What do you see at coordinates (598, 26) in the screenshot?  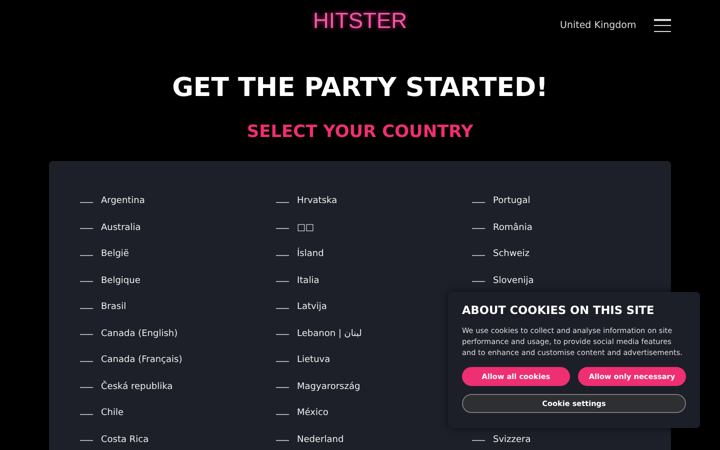 I see `region-link: United Kingdom` at bounding box center [598, 26].